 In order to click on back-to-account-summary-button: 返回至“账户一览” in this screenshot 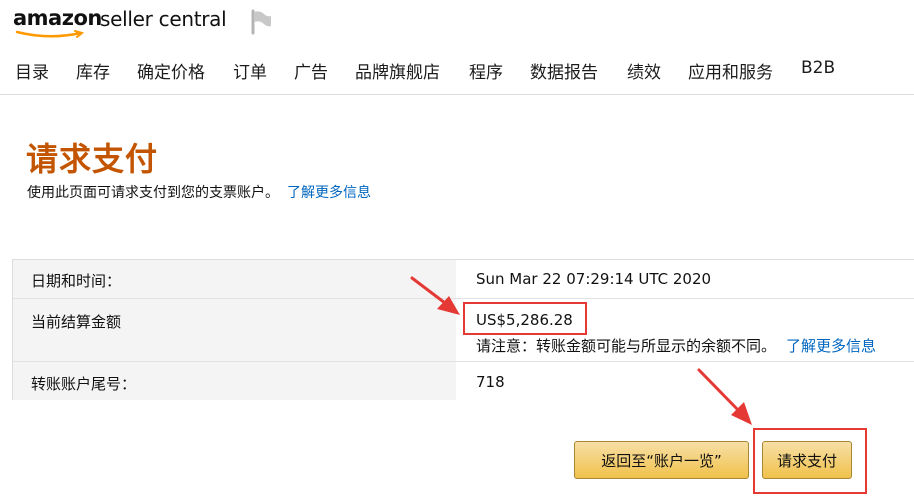, I will do `click(661, 460)`.